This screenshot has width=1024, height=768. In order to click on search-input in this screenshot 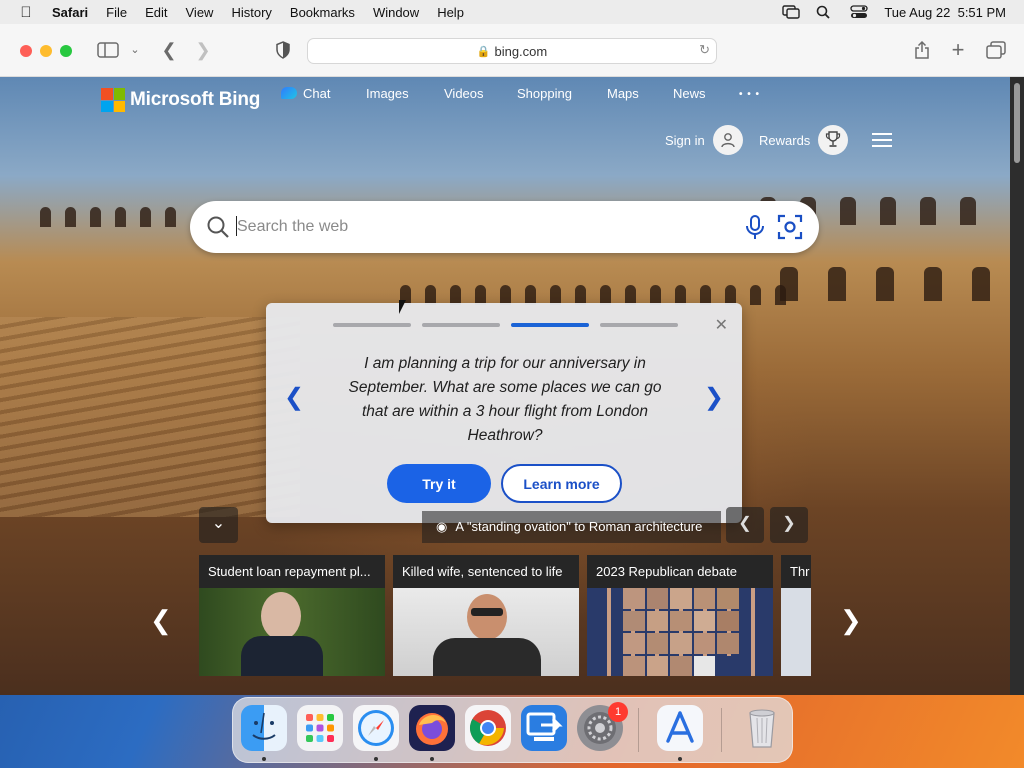, I will do `click(477, 227)`.